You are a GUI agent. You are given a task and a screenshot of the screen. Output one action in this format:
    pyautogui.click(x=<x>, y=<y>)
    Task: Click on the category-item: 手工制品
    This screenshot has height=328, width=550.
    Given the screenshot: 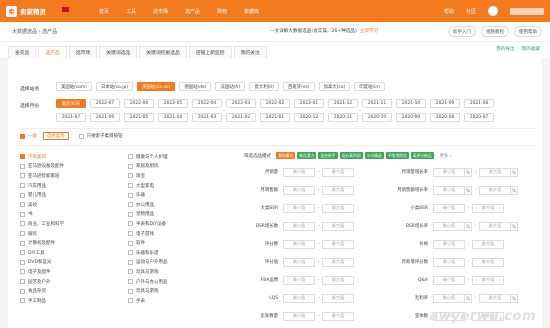 What is the action you would take?
    pyautogui.click(x=42, y=301)
    